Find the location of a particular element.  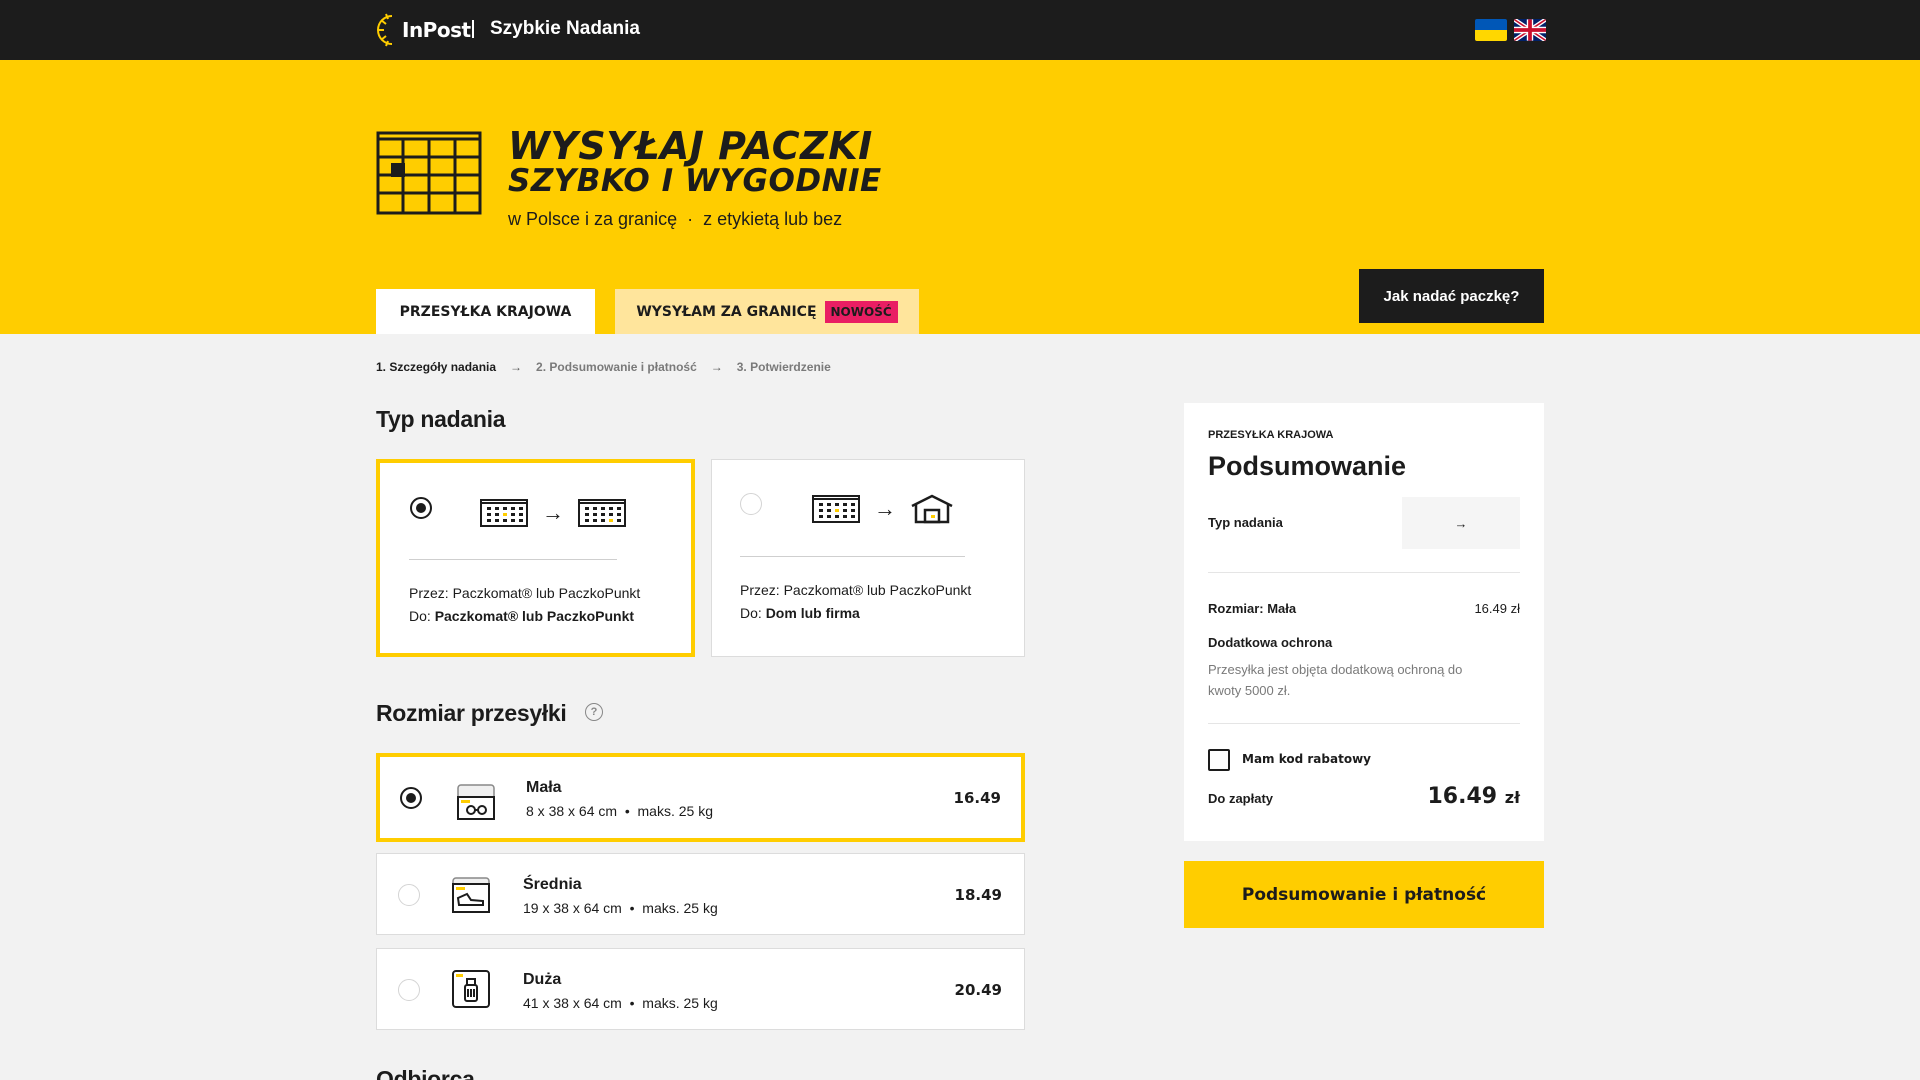

size-option-large: Duża 41 x 38 x 64 cm • maks. 25 kg 20.49 is located at coordinates (700, 989).